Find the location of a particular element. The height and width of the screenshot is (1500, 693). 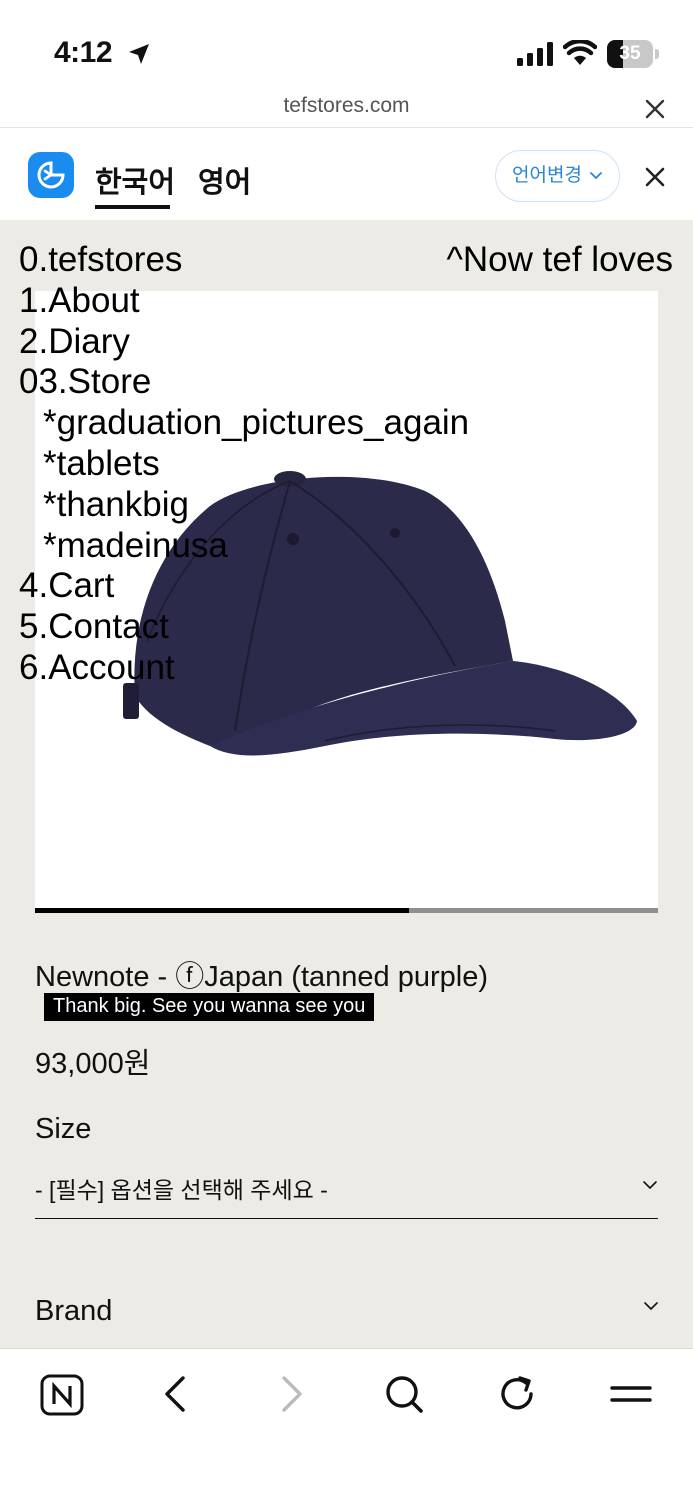

product-price: 93,000원 is located at coordinates (93, 1064).